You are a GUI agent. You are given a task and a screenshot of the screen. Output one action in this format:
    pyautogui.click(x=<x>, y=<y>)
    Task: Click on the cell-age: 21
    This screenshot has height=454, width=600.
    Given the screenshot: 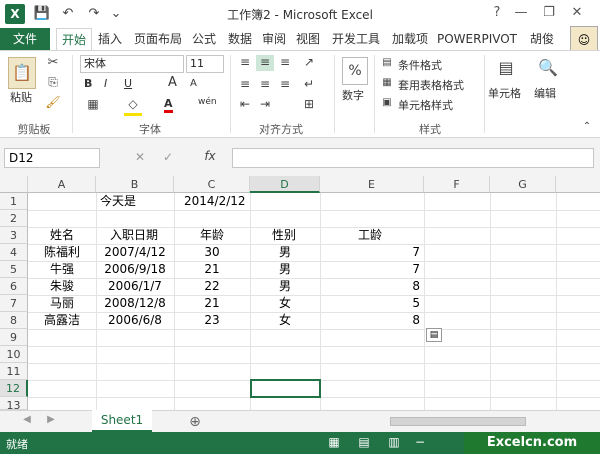 What is the action you would take?
    pyautogui.click(x=212, y=269)
    